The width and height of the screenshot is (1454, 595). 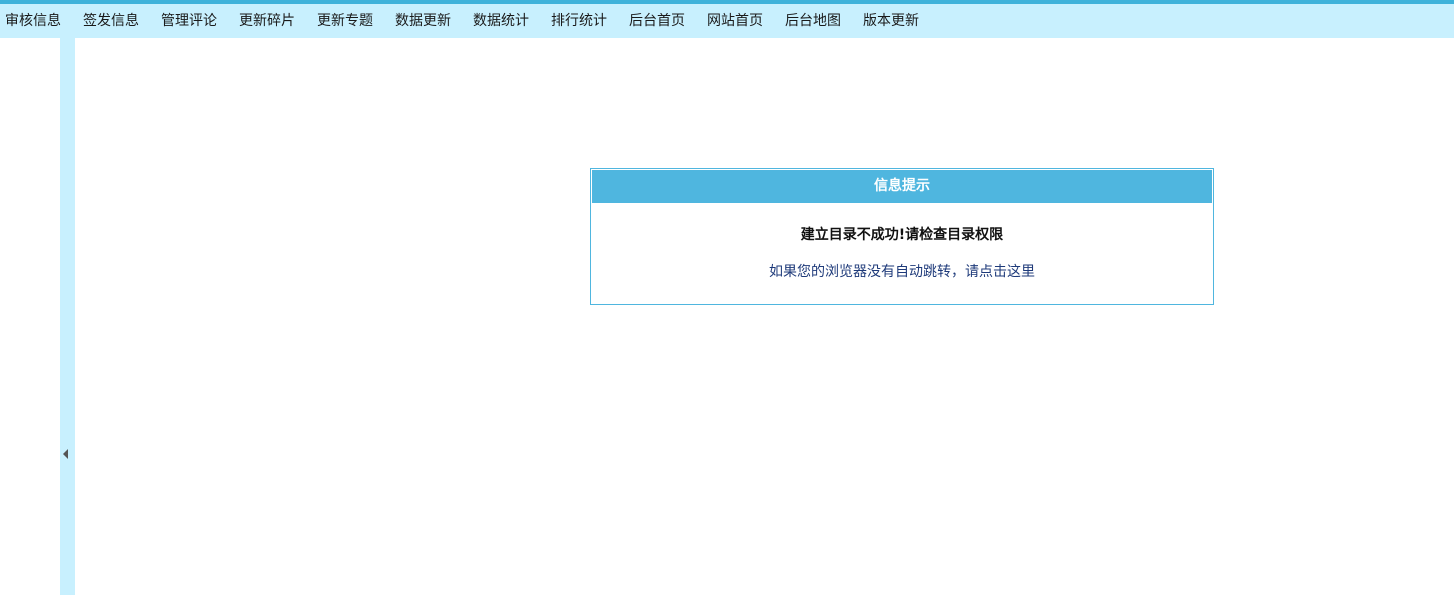 I want to click on sidebar-toggle-splitter, so click(x=67, y=316).